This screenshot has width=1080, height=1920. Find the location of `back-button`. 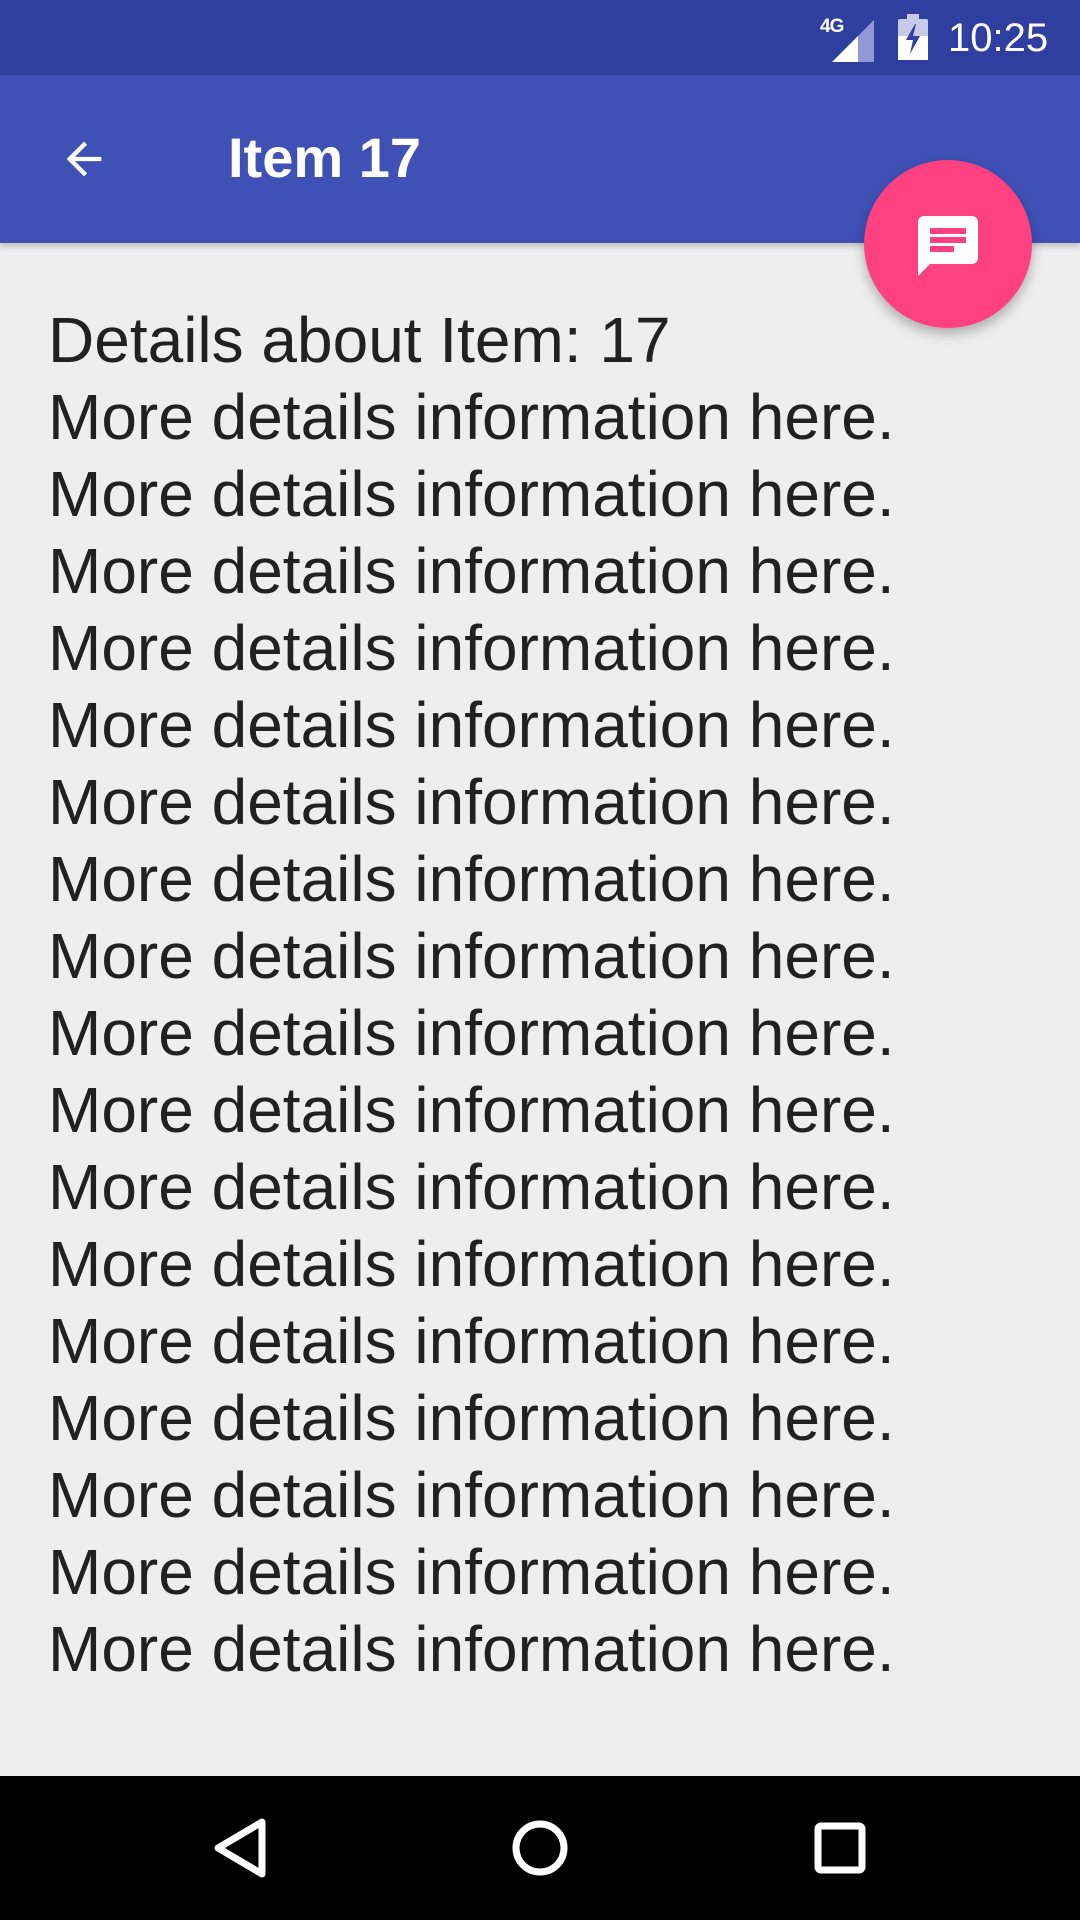

back-button is located at coordinates (84, 159).